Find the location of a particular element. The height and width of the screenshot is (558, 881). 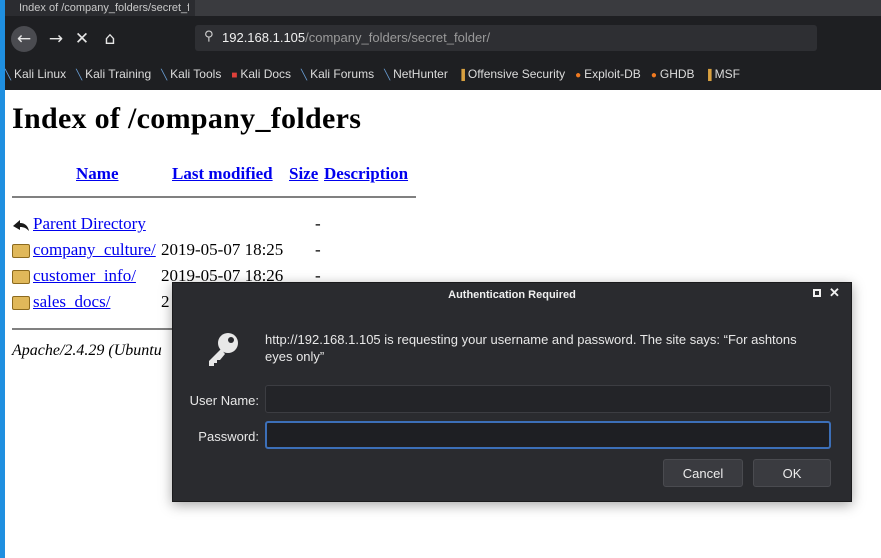

page-title: Index of /company_folders is located at coordinates (187, 118).